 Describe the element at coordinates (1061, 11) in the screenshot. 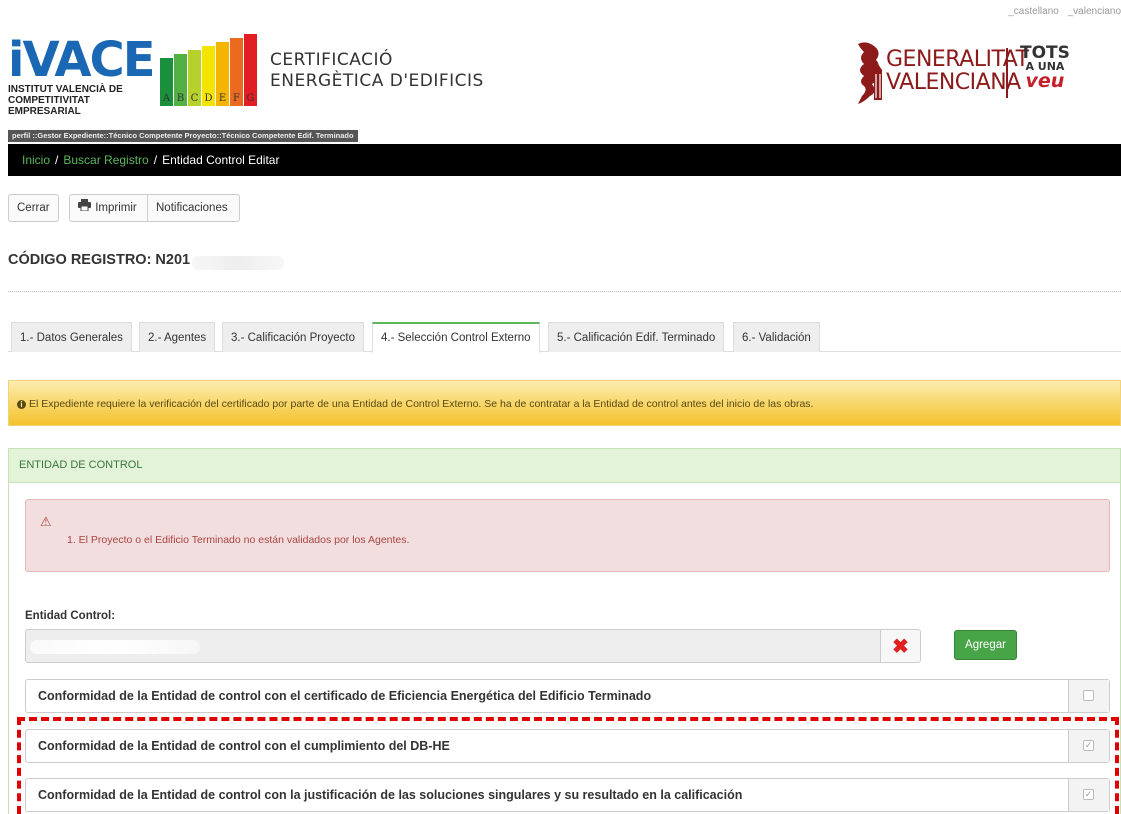

I see `language-switch: _castellano _valenciano` at that location.